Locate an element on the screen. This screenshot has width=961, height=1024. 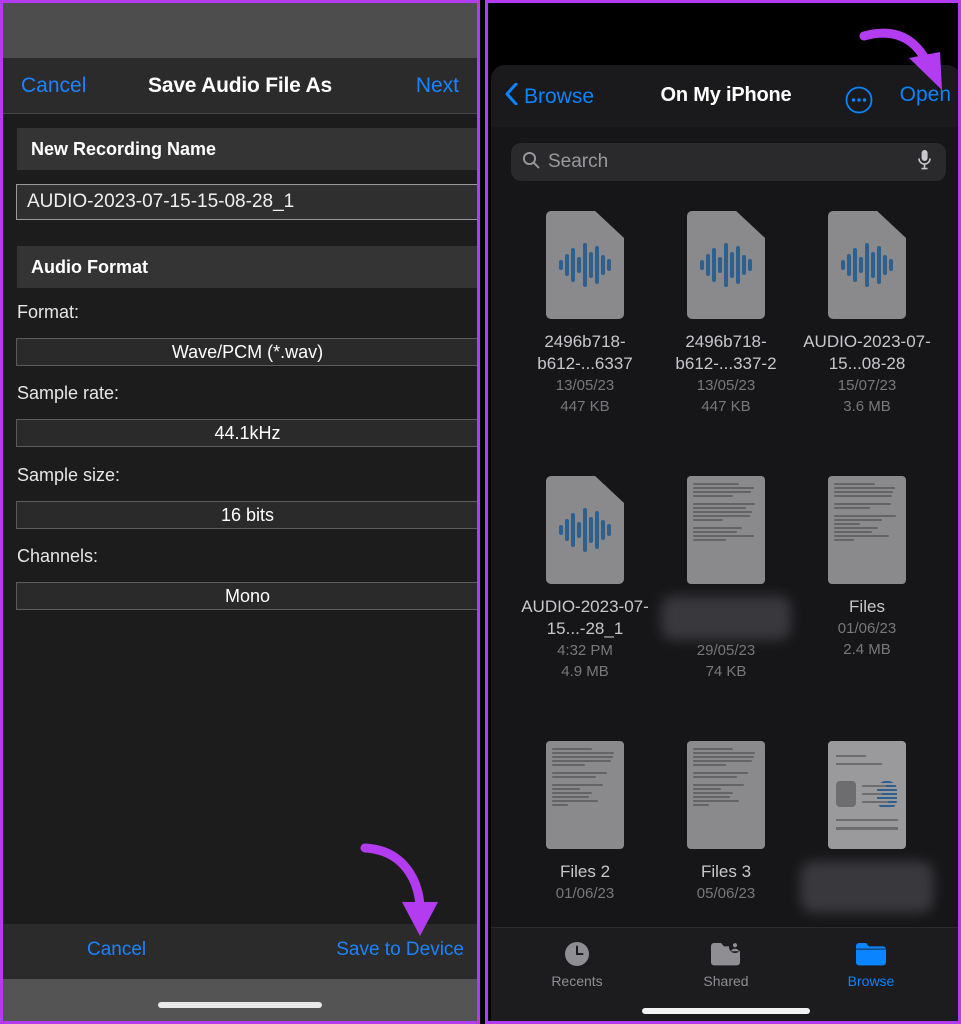
channels-select: Mono is located at coordinates (246, 596).